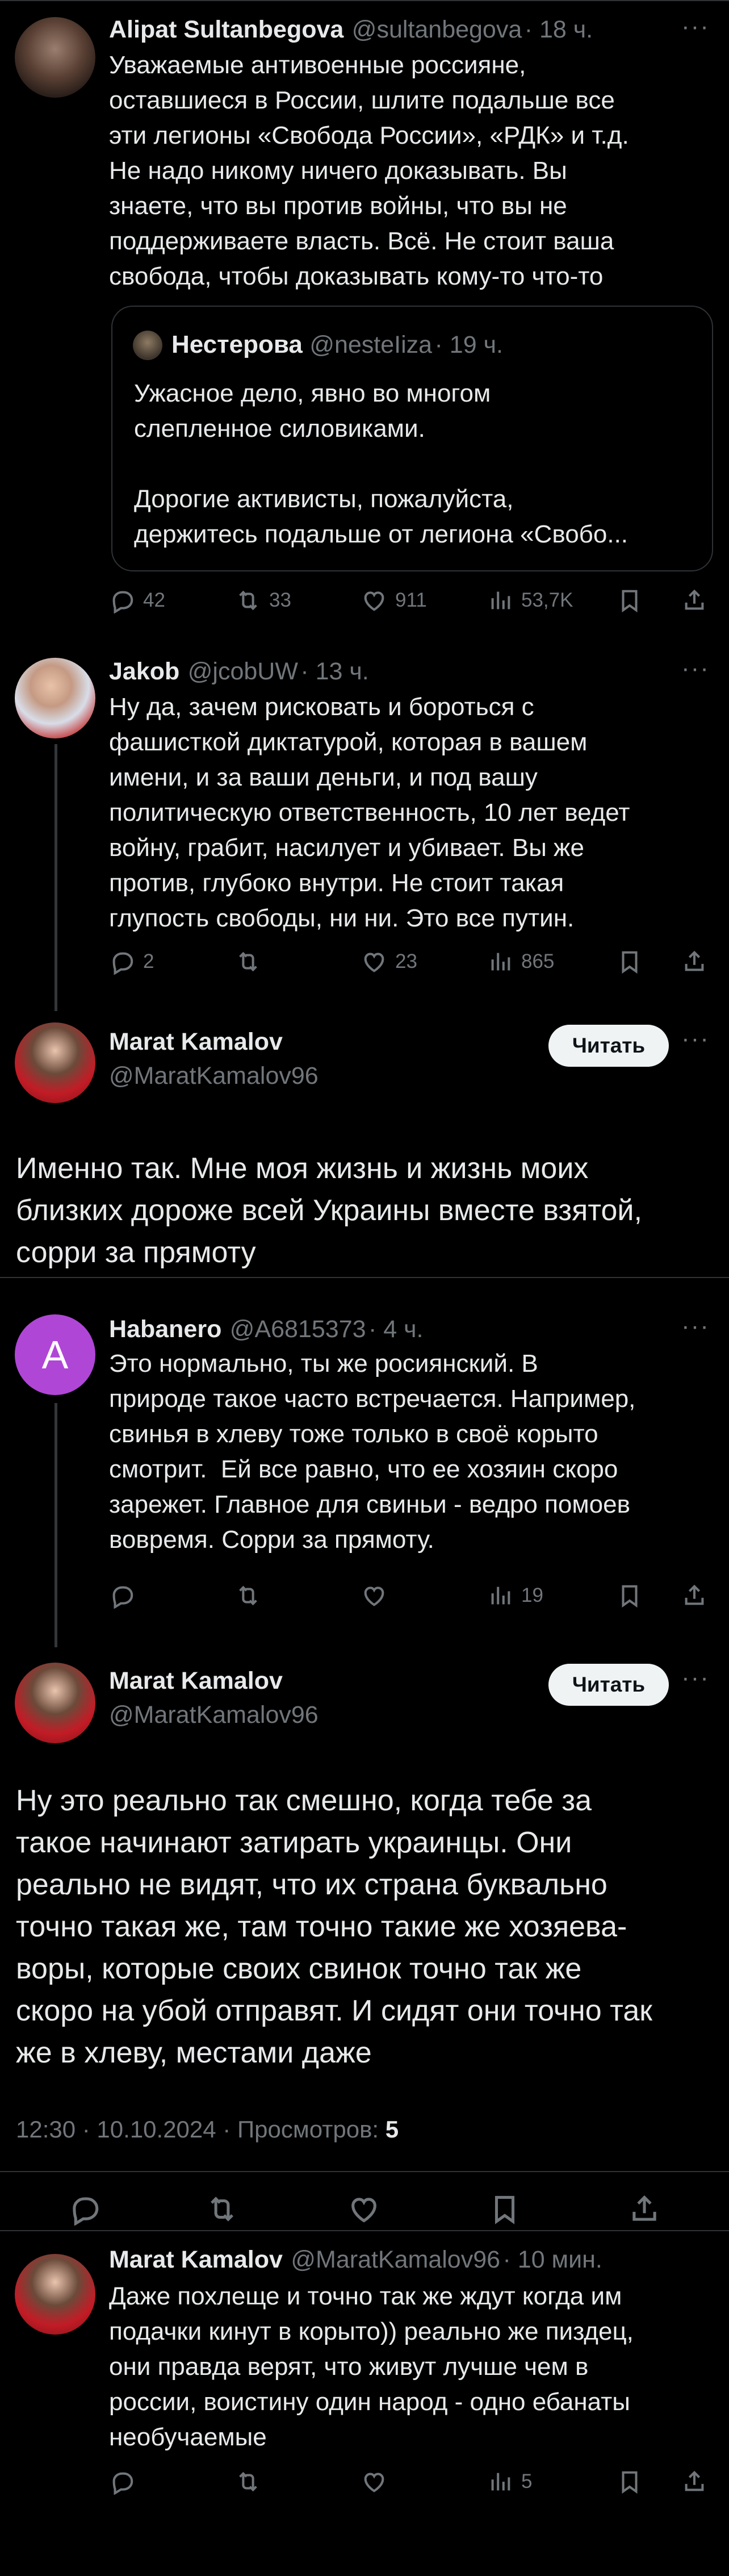  I want to click on avatar: A, so click(55, 1354).